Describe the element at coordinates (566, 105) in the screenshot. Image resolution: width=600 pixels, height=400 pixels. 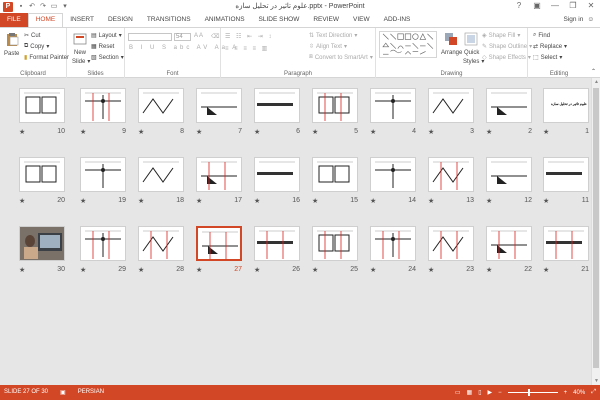
I see `slide-thumbnail-1: علوم تاثیر در تحلیل سازه` at that location.